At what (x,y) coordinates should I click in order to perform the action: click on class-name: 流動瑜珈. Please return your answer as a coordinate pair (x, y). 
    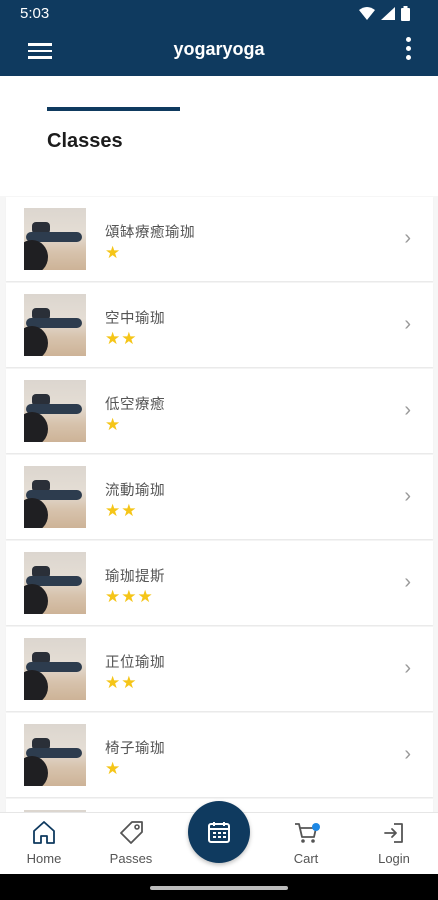
    Looking at the image, I should click on (135, 491).